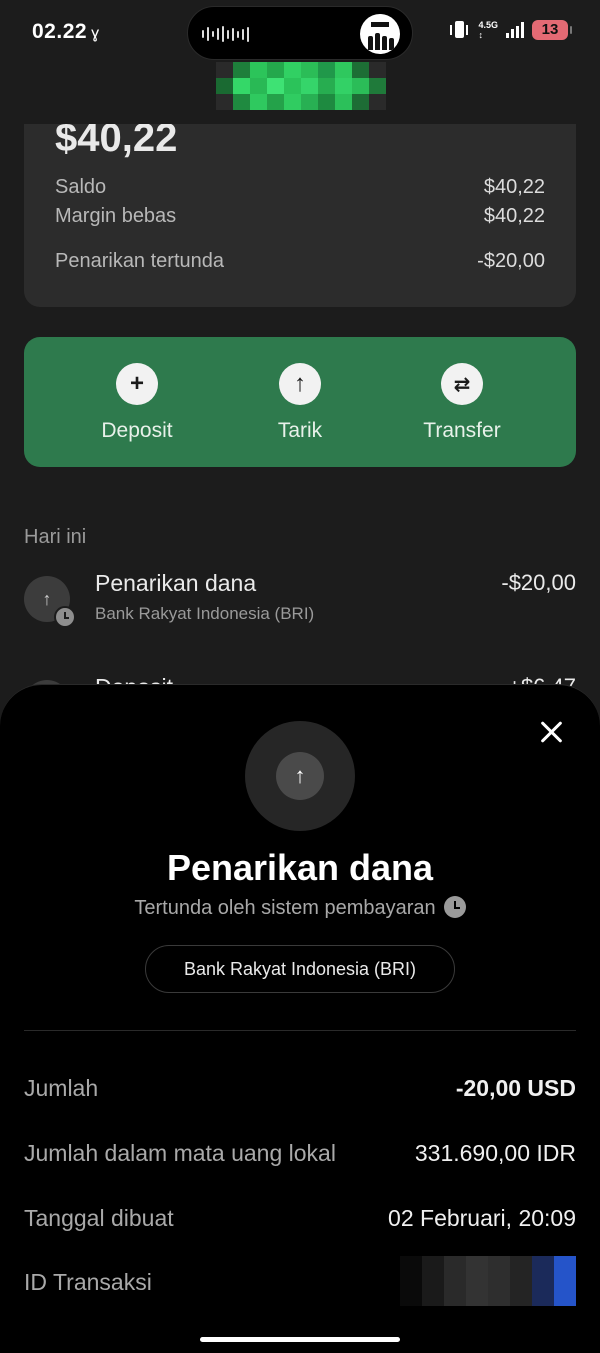 Image resolution: width=600 pixels, height=1353 pixels. What do you see at coordinates (495, 1153) in the screenshot?
I see `detail-value: 331.690,00 IDR` at bounding box center [495, 1153].